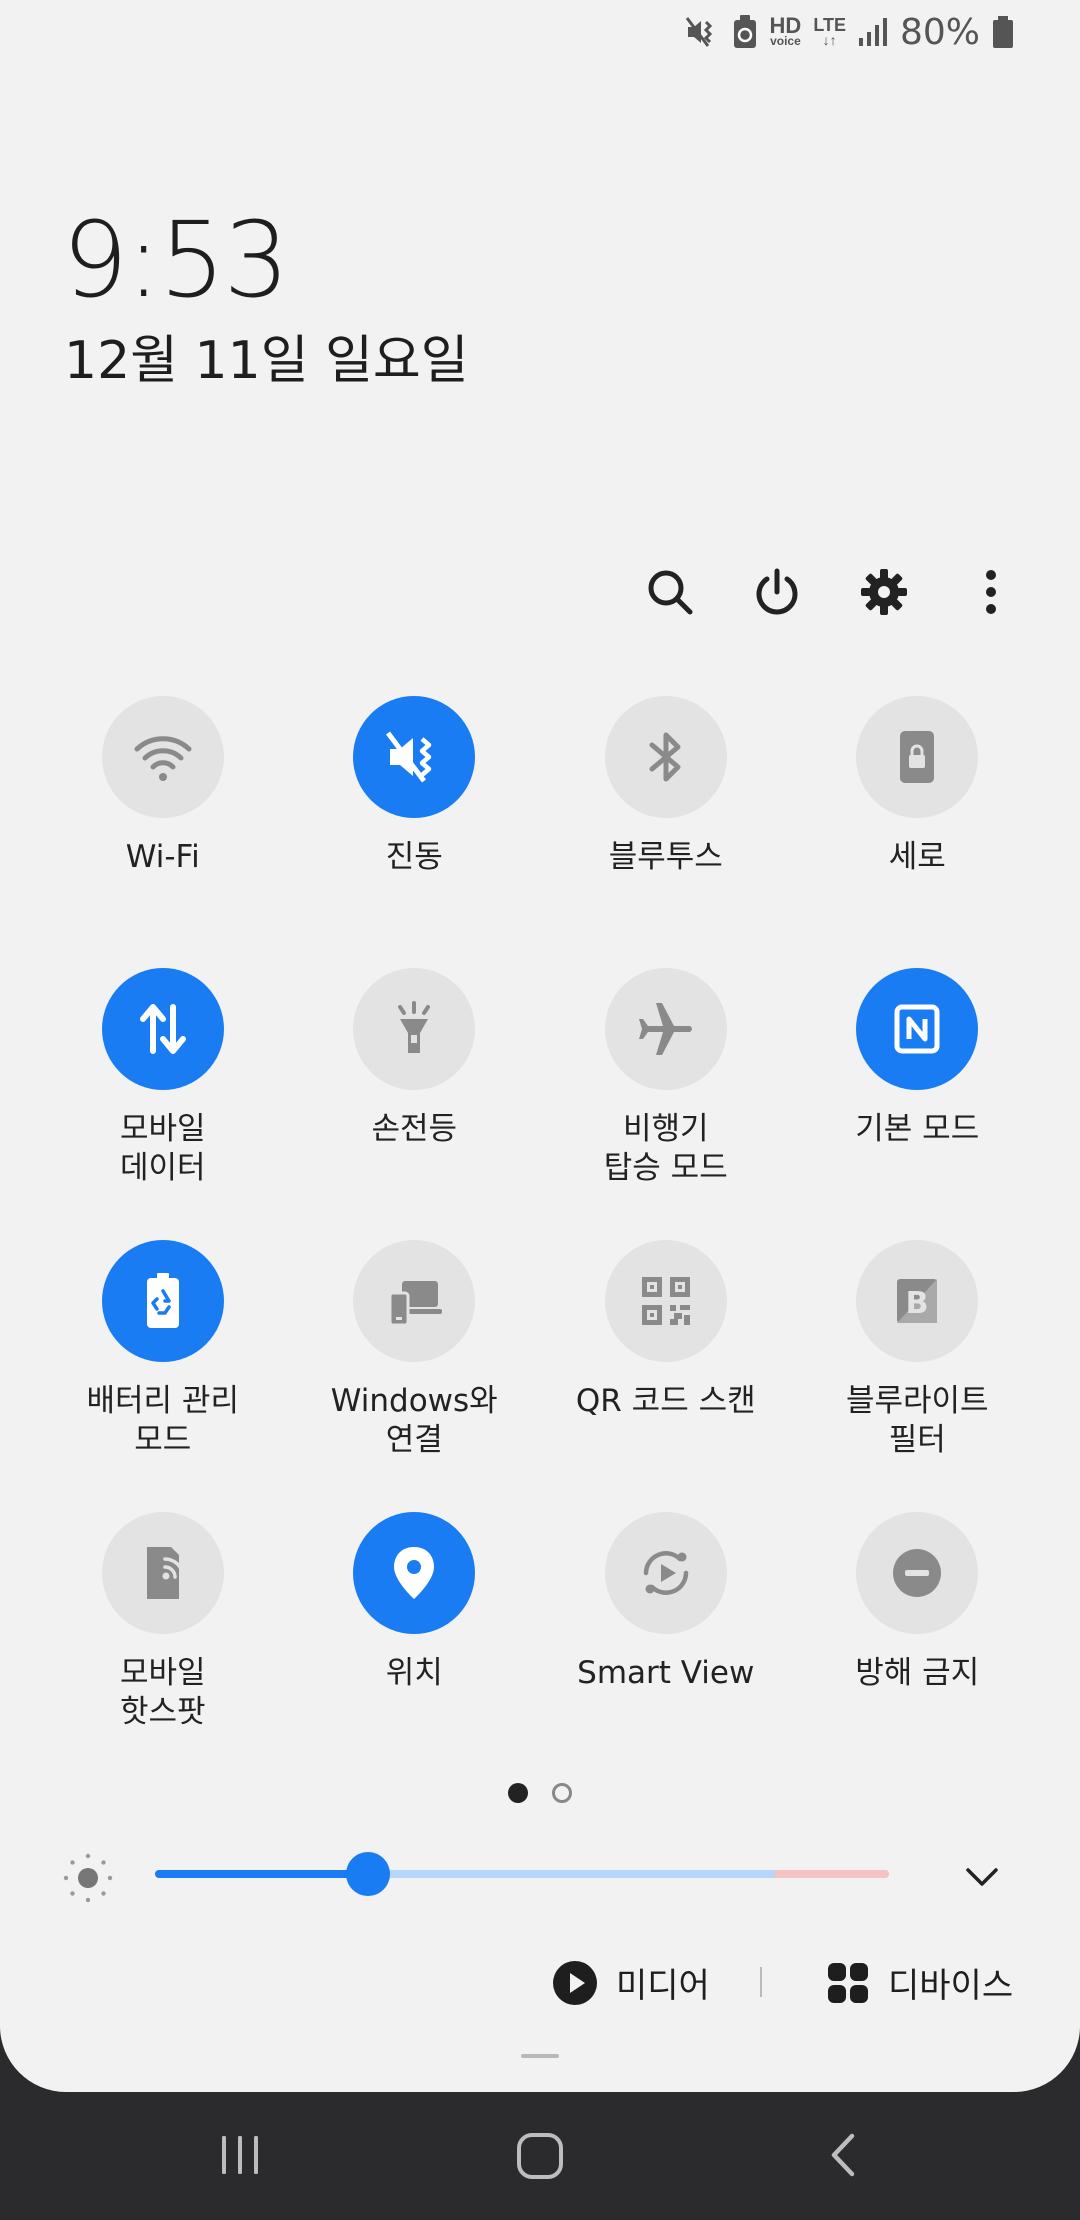 This screenshot has height=2220, width=1080. What do you see at coordinates (939, 32) in the screenshot?
I see `battery-percent: 80%` at bounding box center [939, 32].